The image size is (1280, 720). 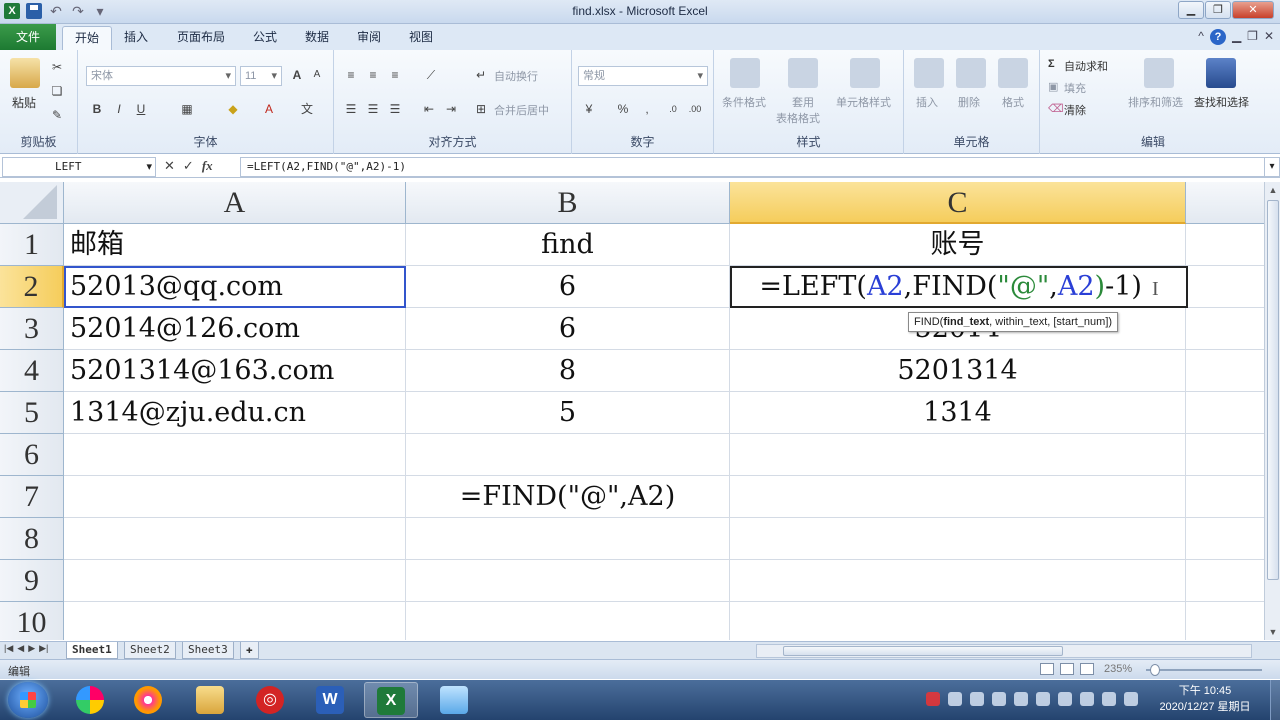 What do you see at coordinates (521, 110) in the screenshot?
I see `merge-center-button: 合并后居中` at bounding box center [521, 110].